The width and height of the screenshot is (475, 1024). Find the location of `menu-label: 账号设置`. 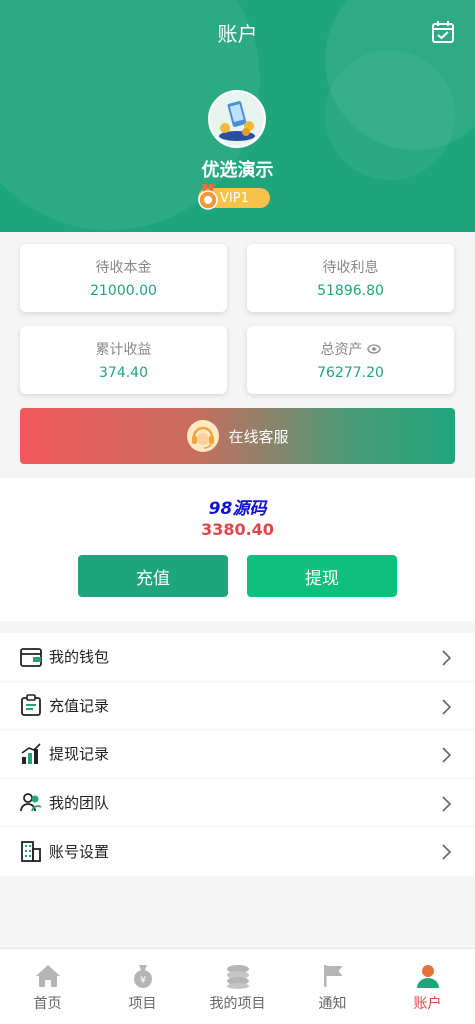

menu-label: 账号设置 is located at coordinates (79, 851).